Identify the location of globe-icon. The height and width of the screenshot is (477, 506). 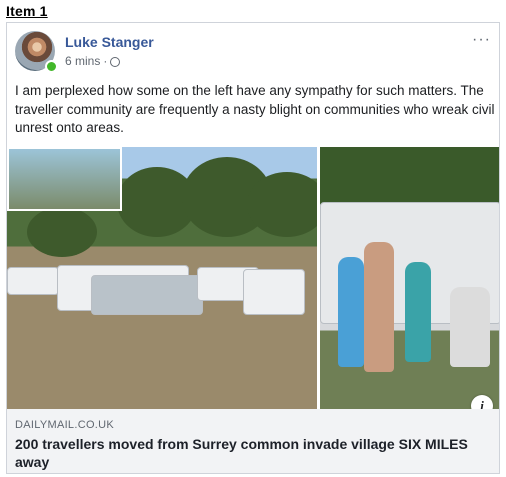
(115, 62).